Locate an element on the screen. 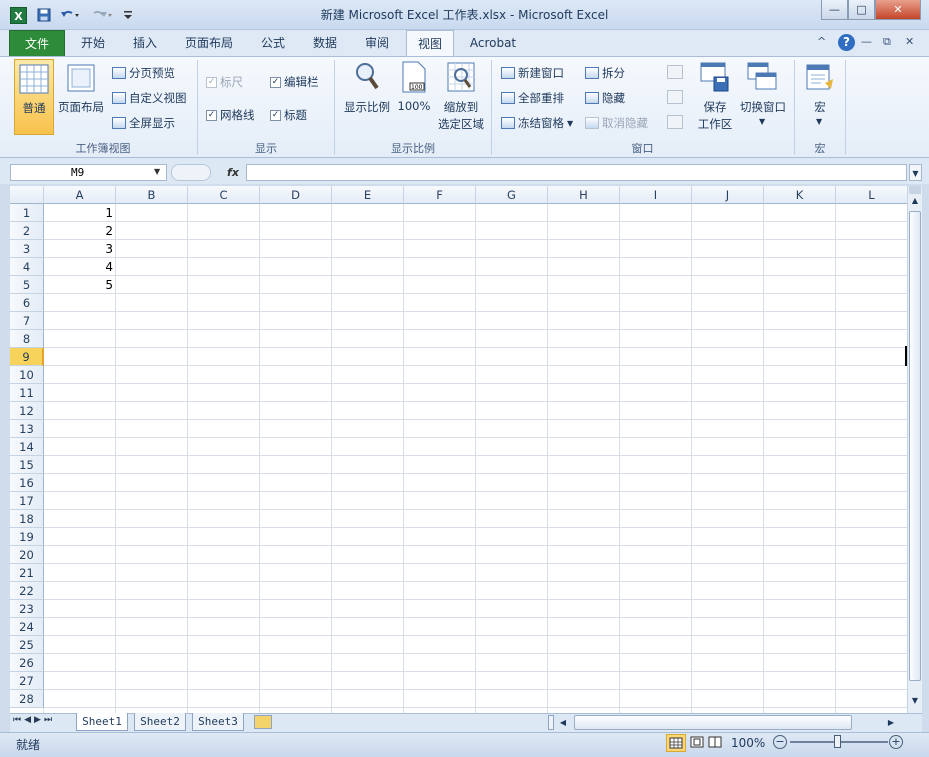 The height and width of the screenshot is (757, 929). minimize-button: — is located at coordinates (834, 10).